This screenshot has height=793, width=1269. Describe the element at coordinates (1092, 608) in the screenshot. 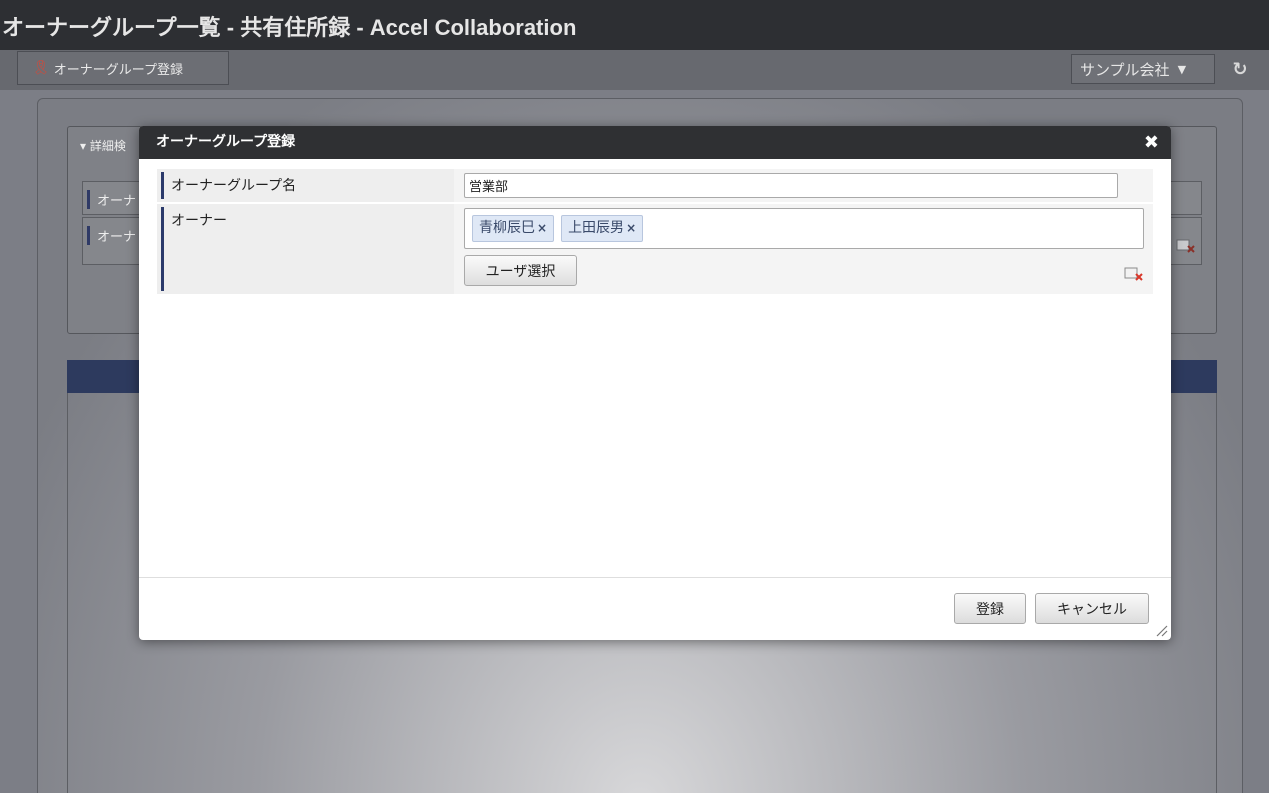

I see `cancel-button: キャンセル` at that location.